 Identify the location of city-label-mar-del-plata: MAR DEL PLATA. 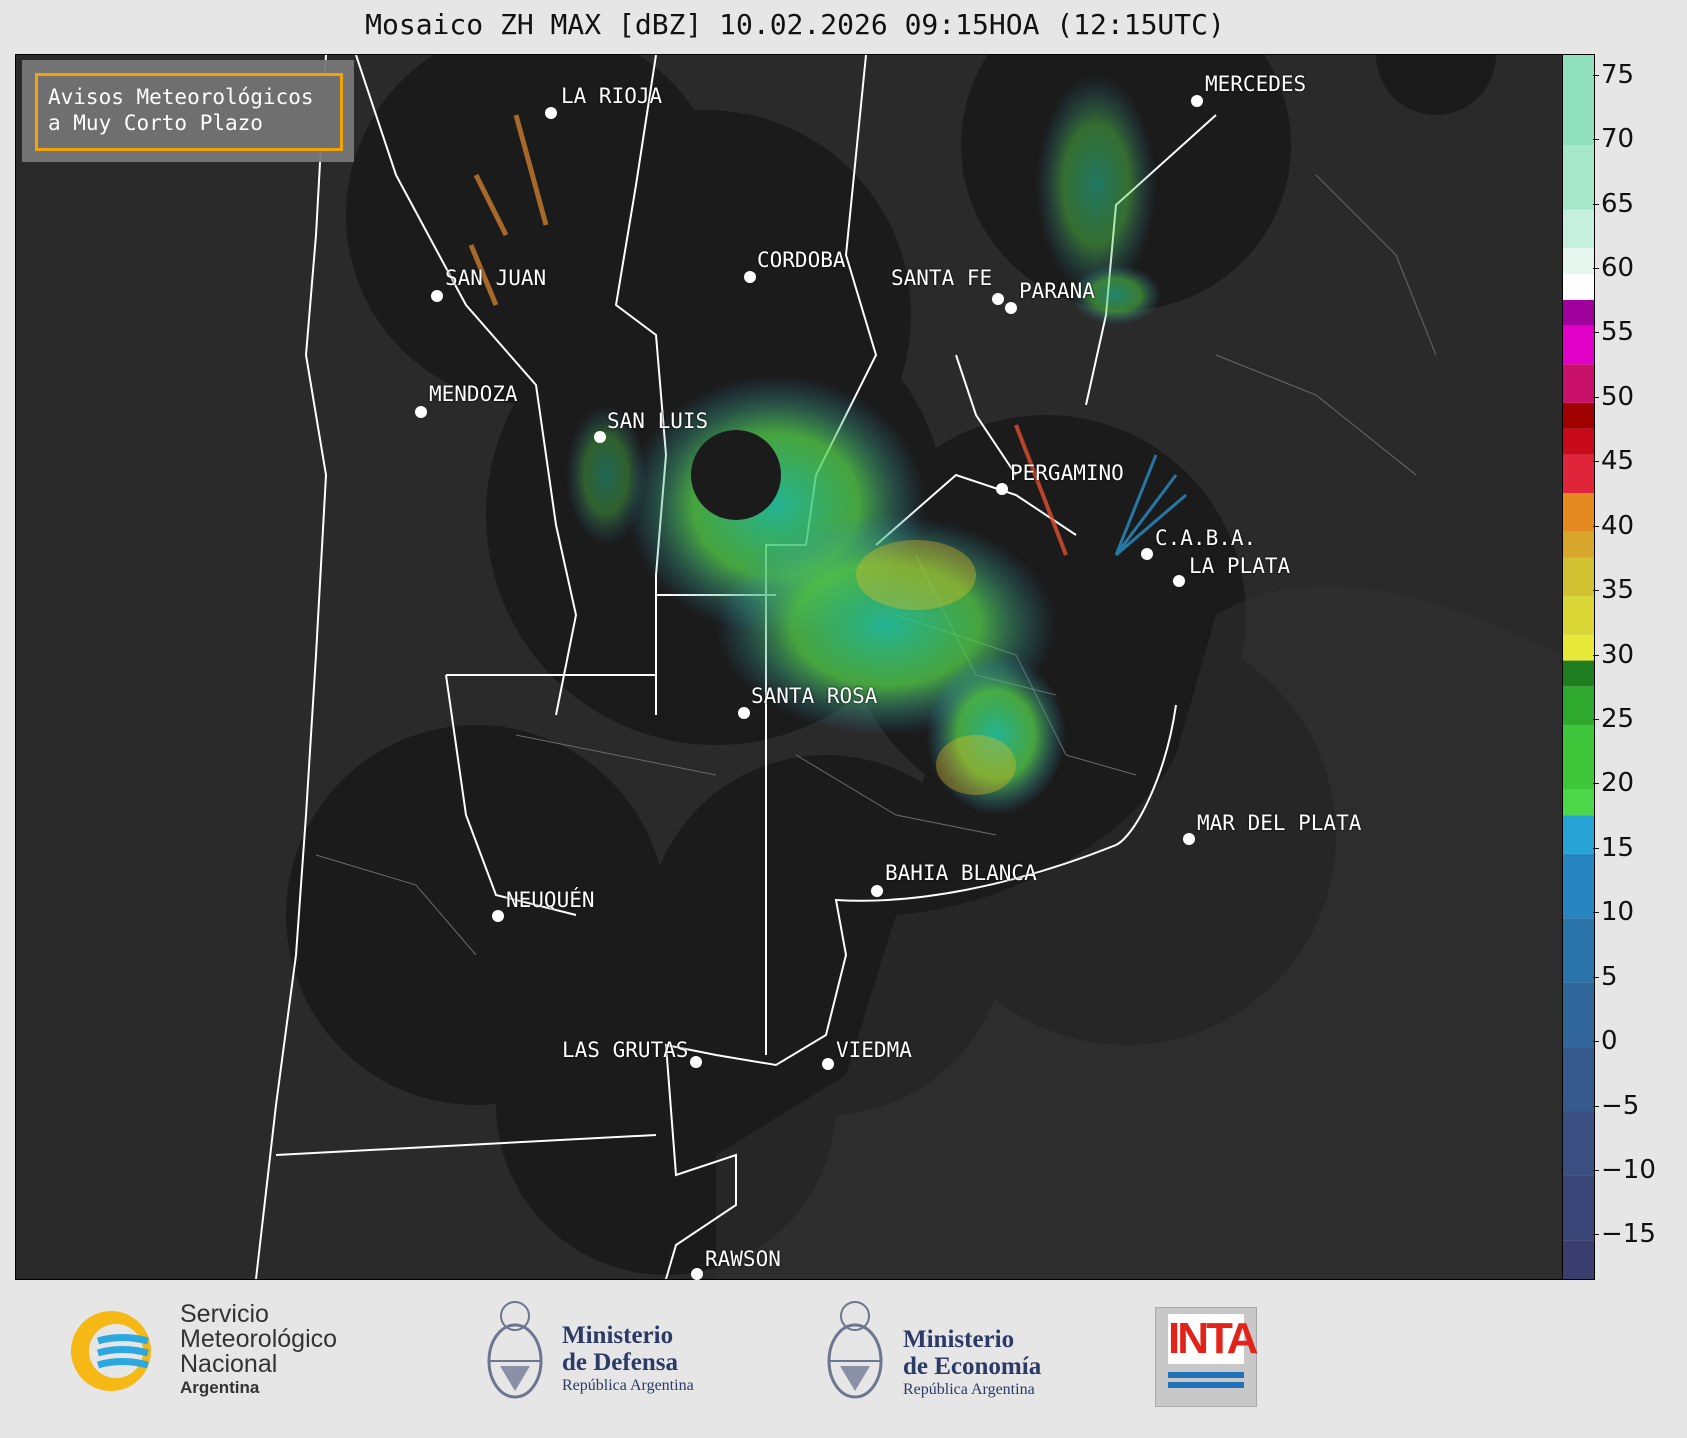
(1279, 823).